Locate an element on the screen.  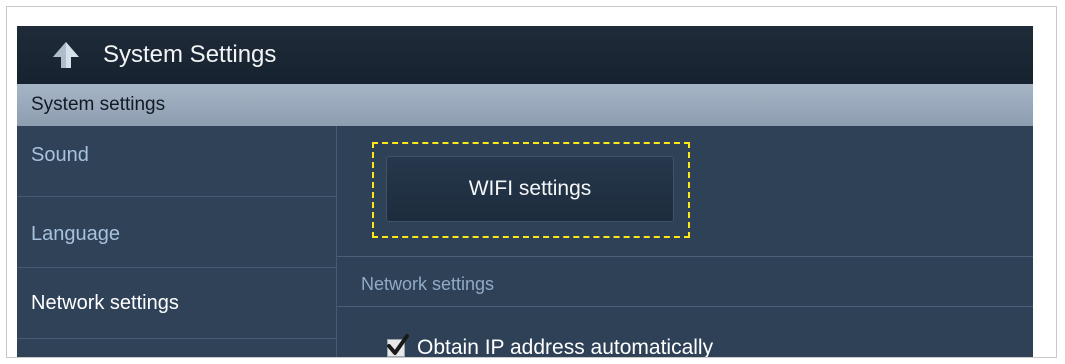
wifi-settings-button: WIFI settings is located at coordinates (530, 189).